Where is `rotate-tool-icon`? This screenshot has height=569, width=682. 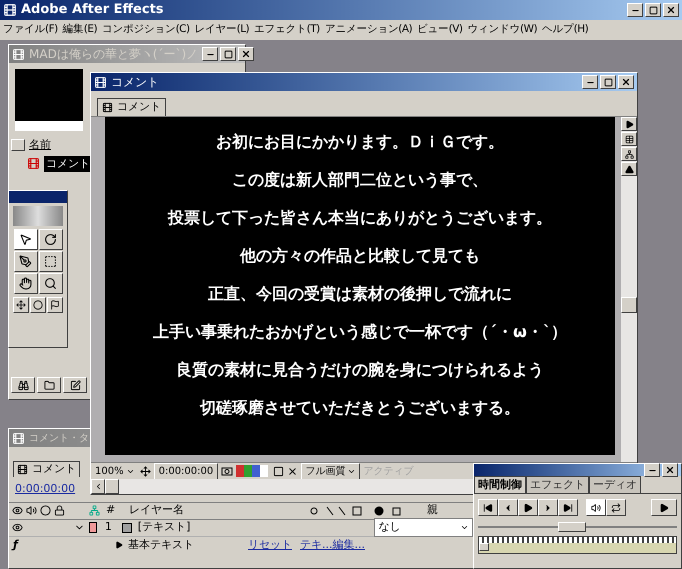 rotate-tool-icon is located at coordinates (50, 239).